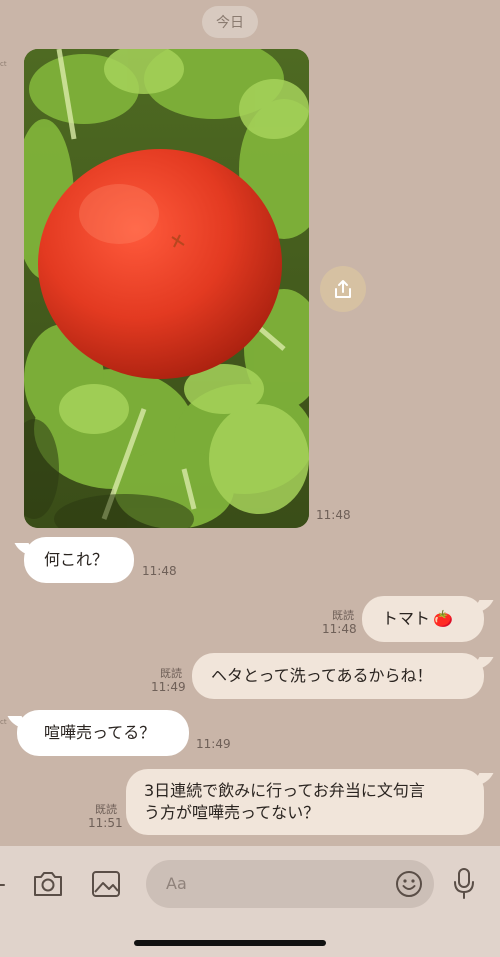 The width and height of the screenshot is (500, 957). What do you see at coordinates (290, 884) in the screenshot?
I see `message-input: Aa` at bounding box center [290, 884].